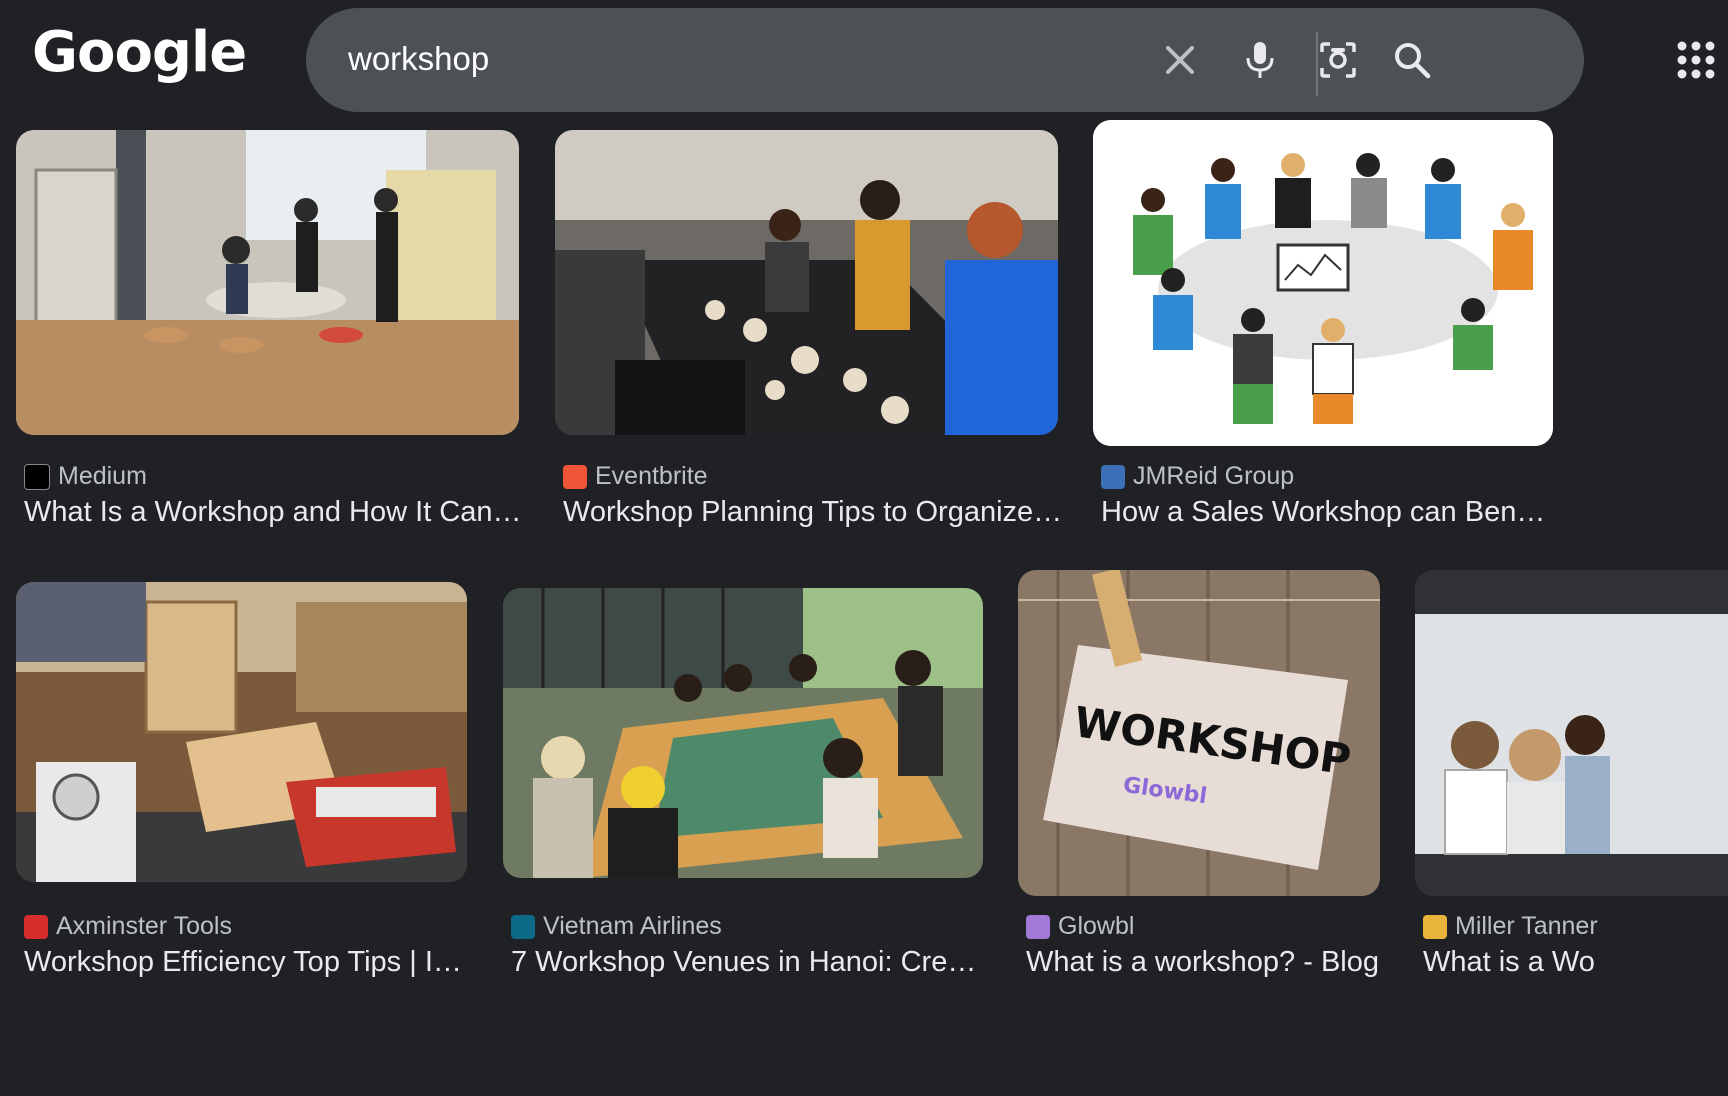  I want to click on clear-icon, so click(1180, 60).